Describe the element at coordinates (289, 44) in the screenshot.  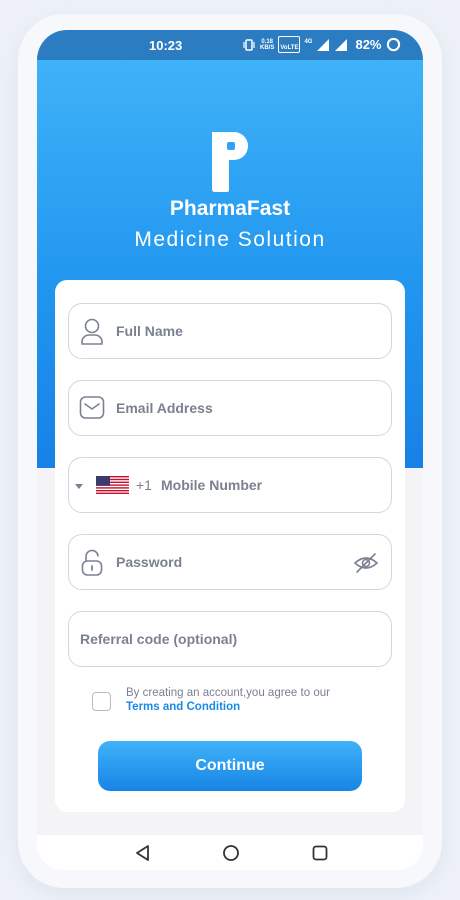
I see `volte-badge: VoLTE` at that location.